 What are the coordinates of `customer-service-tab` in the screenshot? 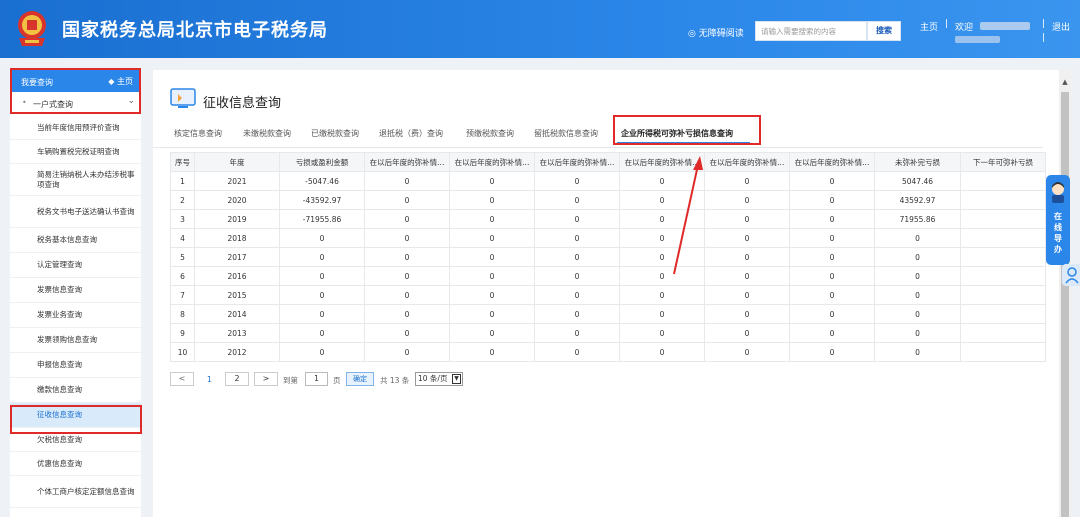 It's located at (1071, 275).